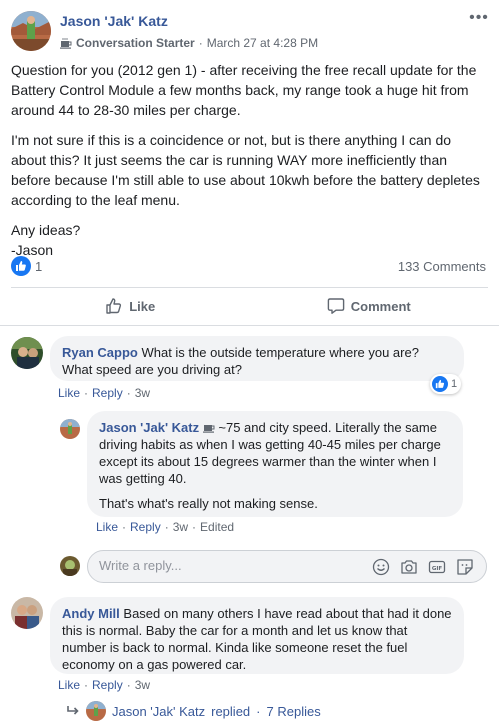  I want to click on view-replies-link: Jason 'Jak' Katz replied · 7 Replies, so click(193, 711).